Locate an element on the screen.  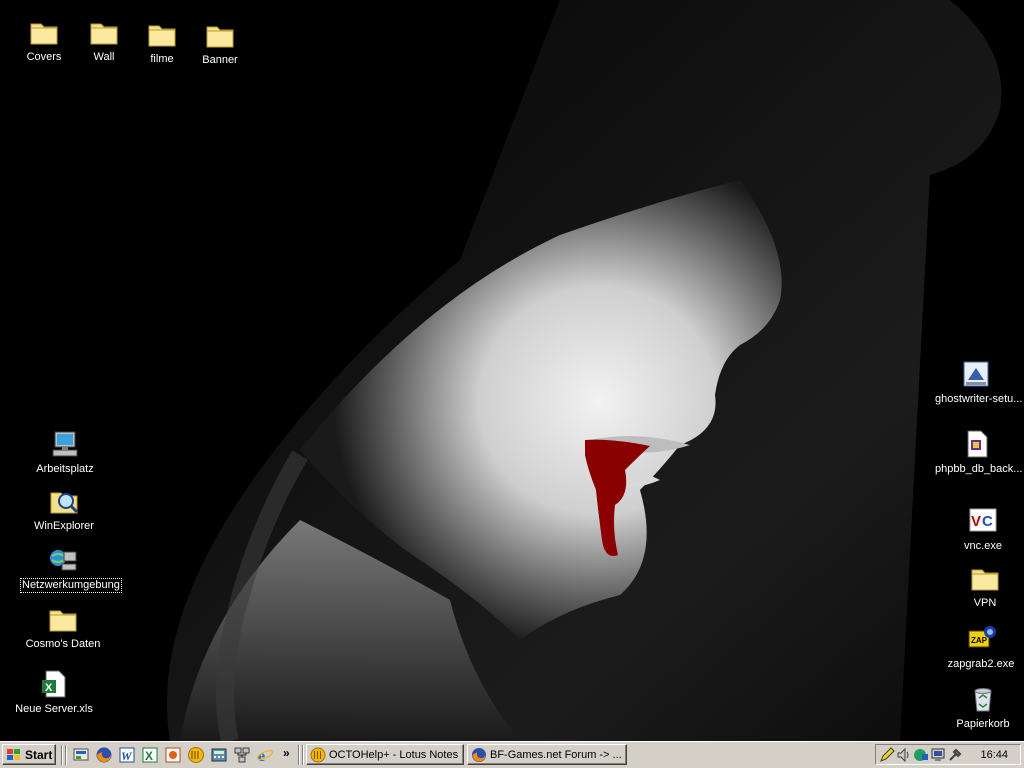
desktop-icon-netzwerkumgebung: Netzwerkumgebung is located at coordinates (71, 568).